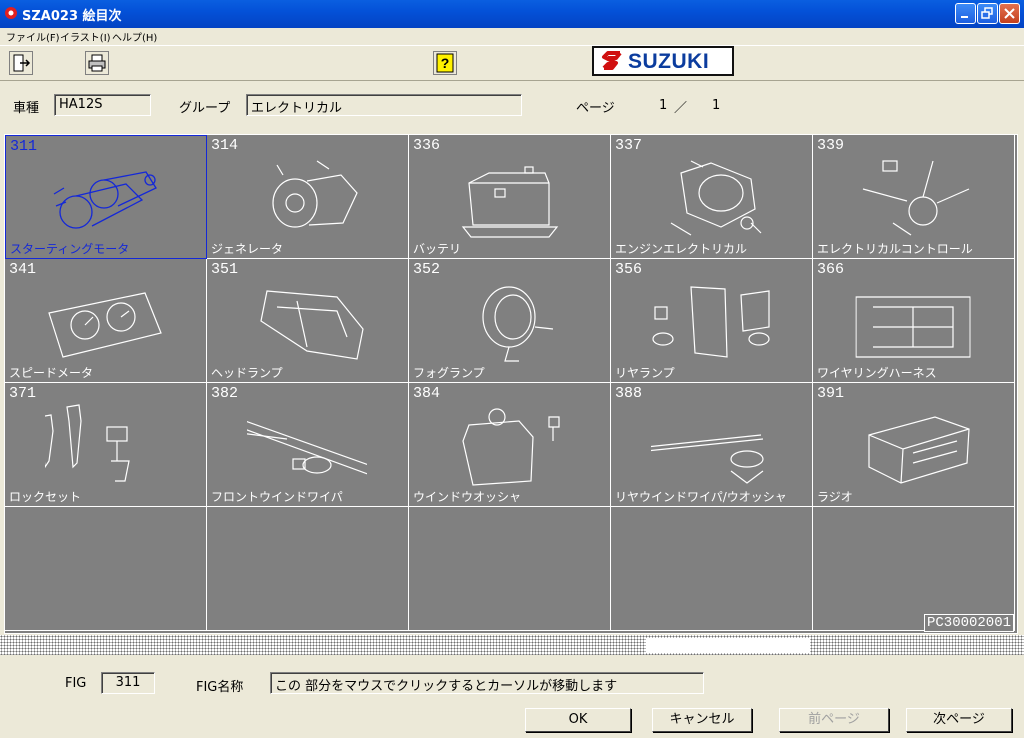 The width and height of the screenshot is (1024, 738). I want to click on grid-cell-339: 339 エレクトリカルコントロール, so click(914, 197).